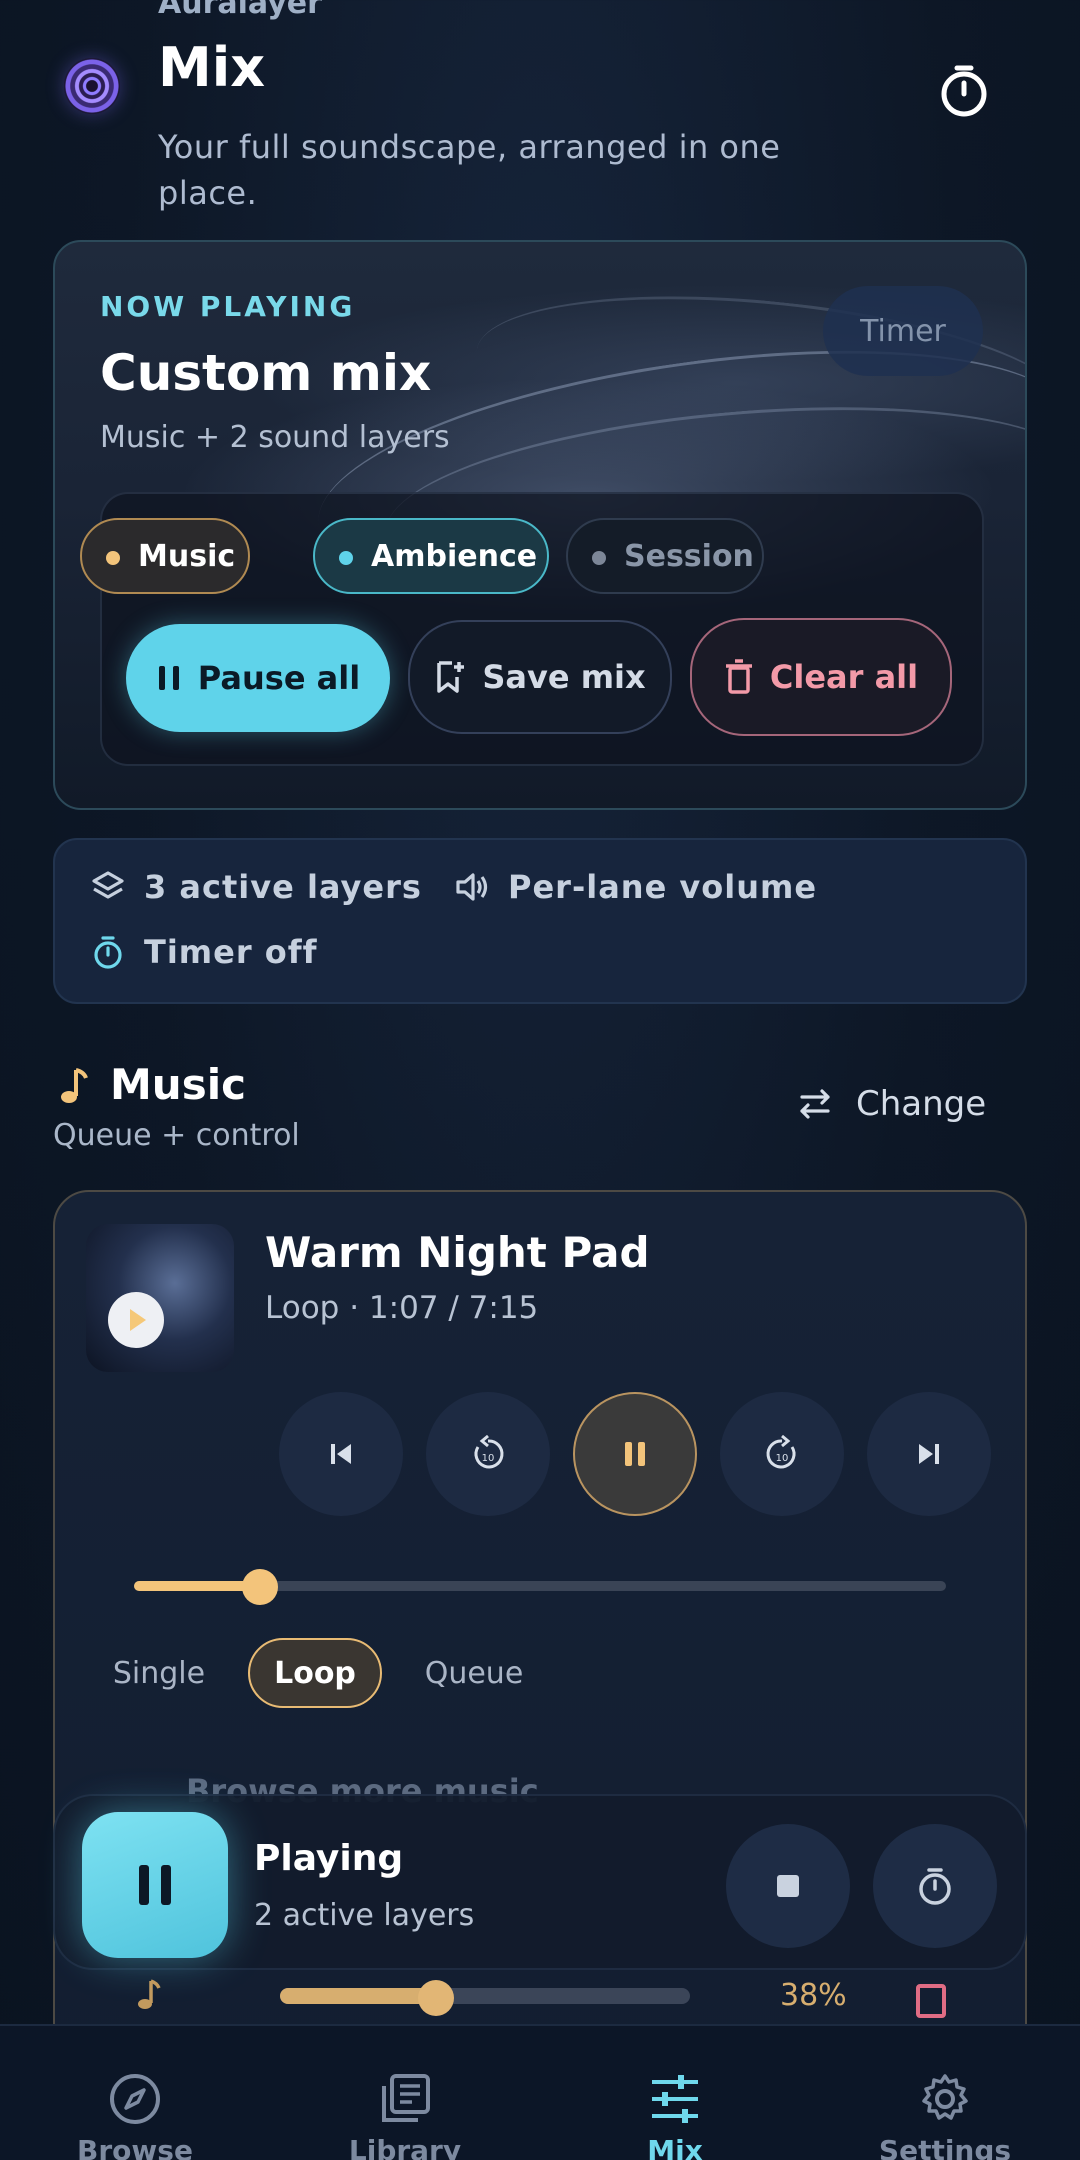 This screenshot has width=1080, height=2160. I want to click on sleep-timer-button, so click(964, 90).